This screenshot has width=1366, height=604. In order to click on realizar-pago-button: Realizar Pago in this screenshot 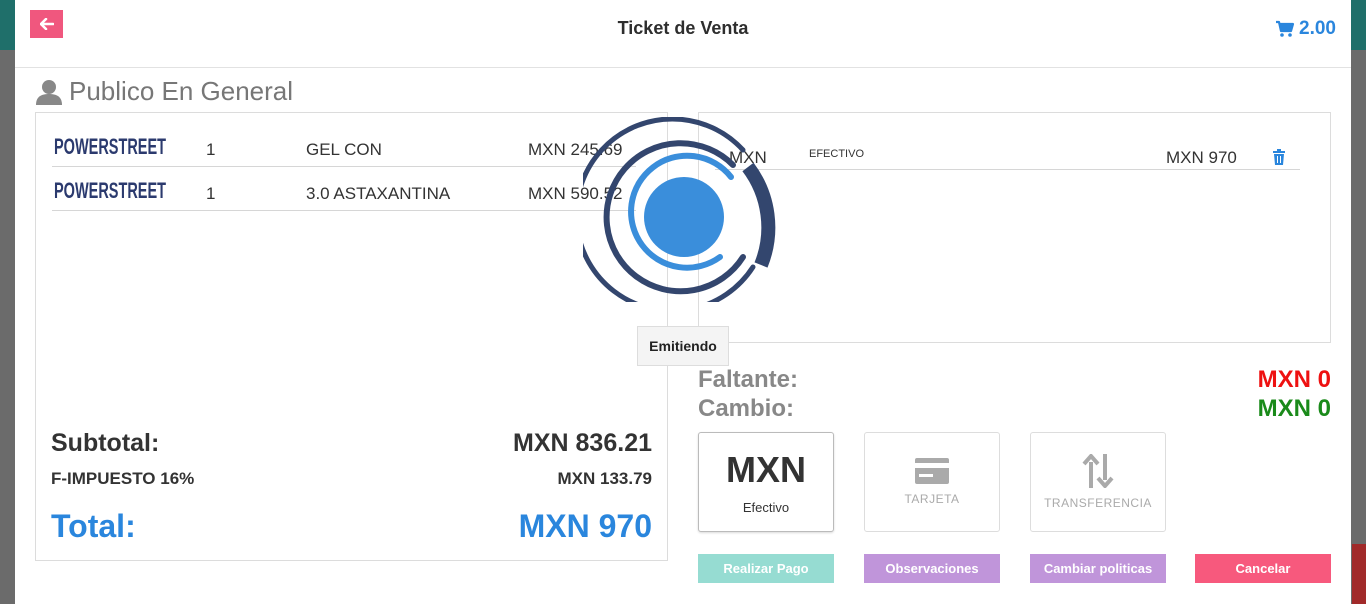, I will do `click(766, 568)`.